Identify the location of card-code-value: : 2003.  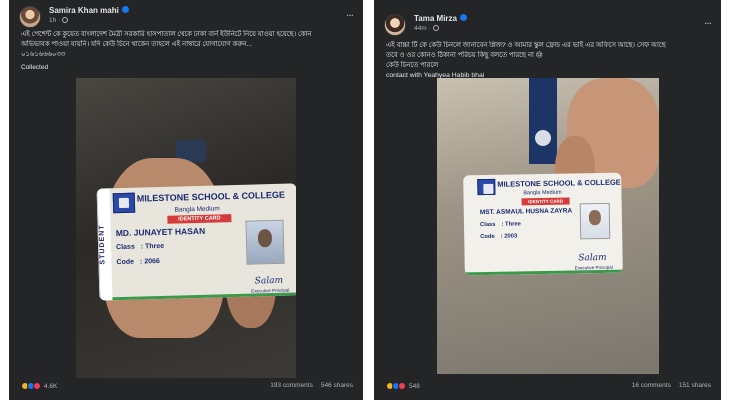
(509, 236).